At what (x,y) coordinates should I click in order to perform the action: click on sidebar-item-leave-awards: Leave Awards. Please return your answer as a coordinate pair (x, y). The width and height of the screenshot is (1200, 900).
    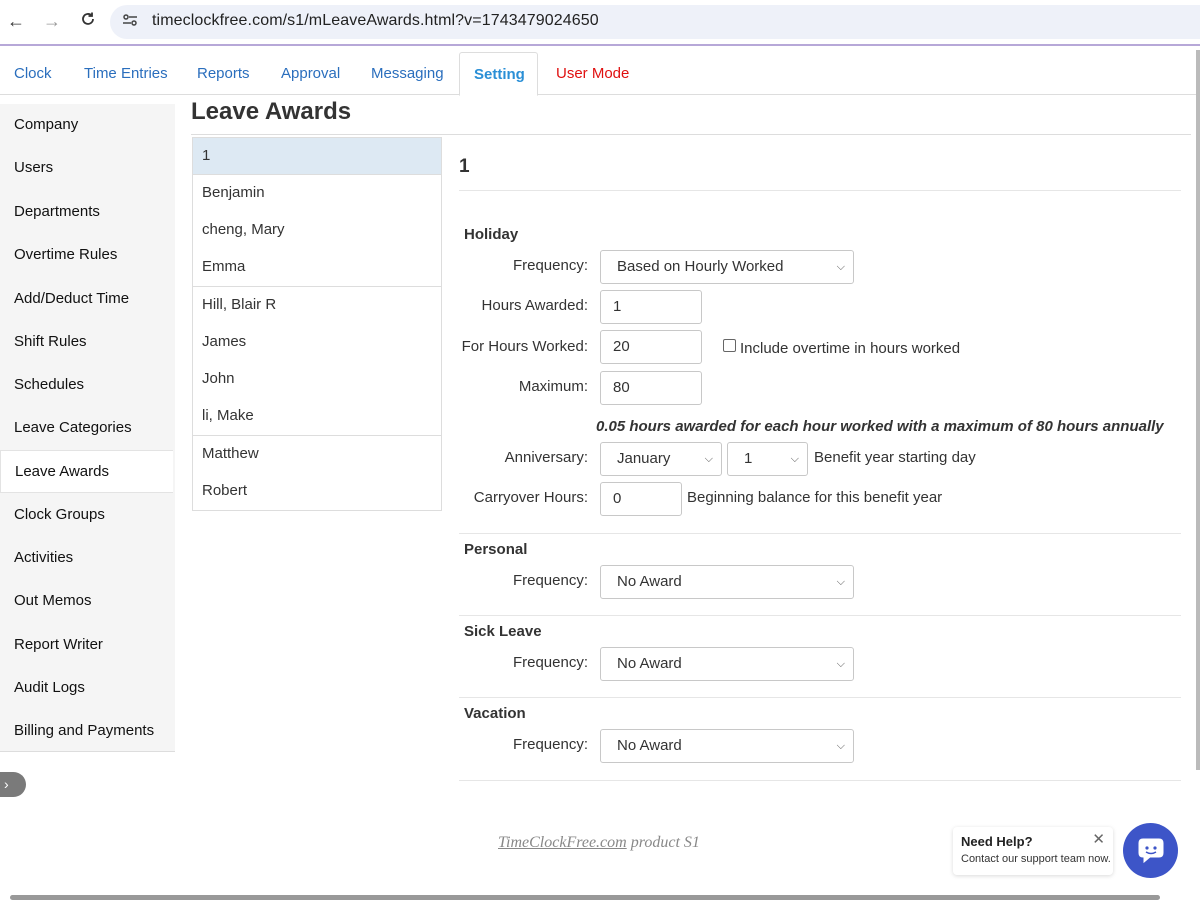
    Looking at the image, I should click on (86, 471).